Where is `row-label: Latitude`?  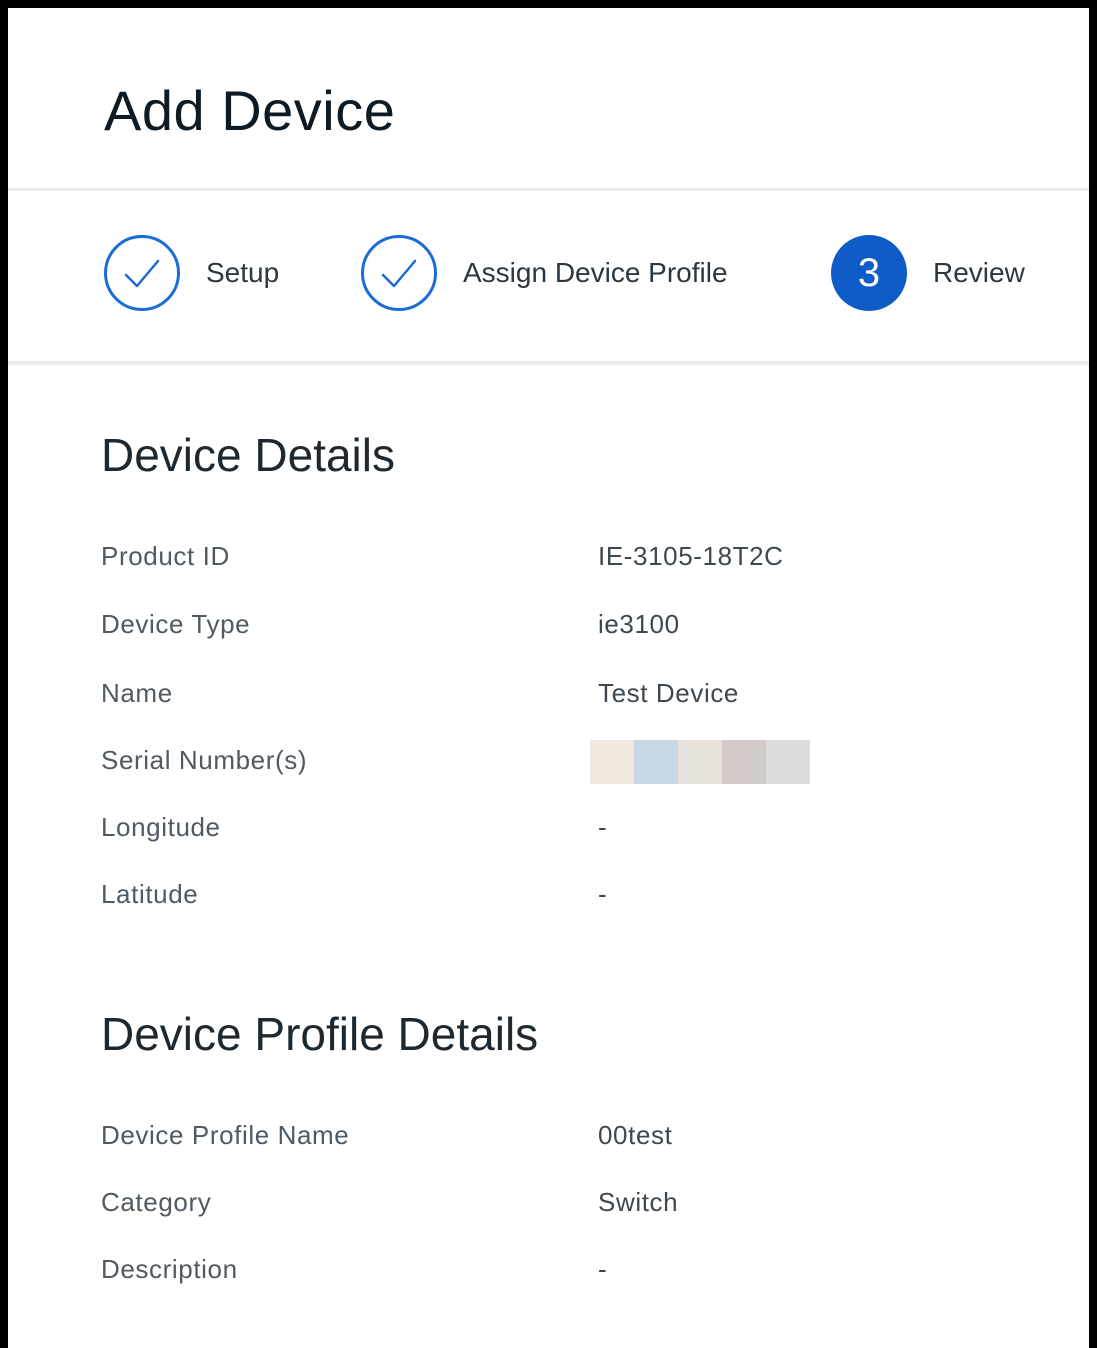
row-label: Latitude is located at coordinates (150, 894).